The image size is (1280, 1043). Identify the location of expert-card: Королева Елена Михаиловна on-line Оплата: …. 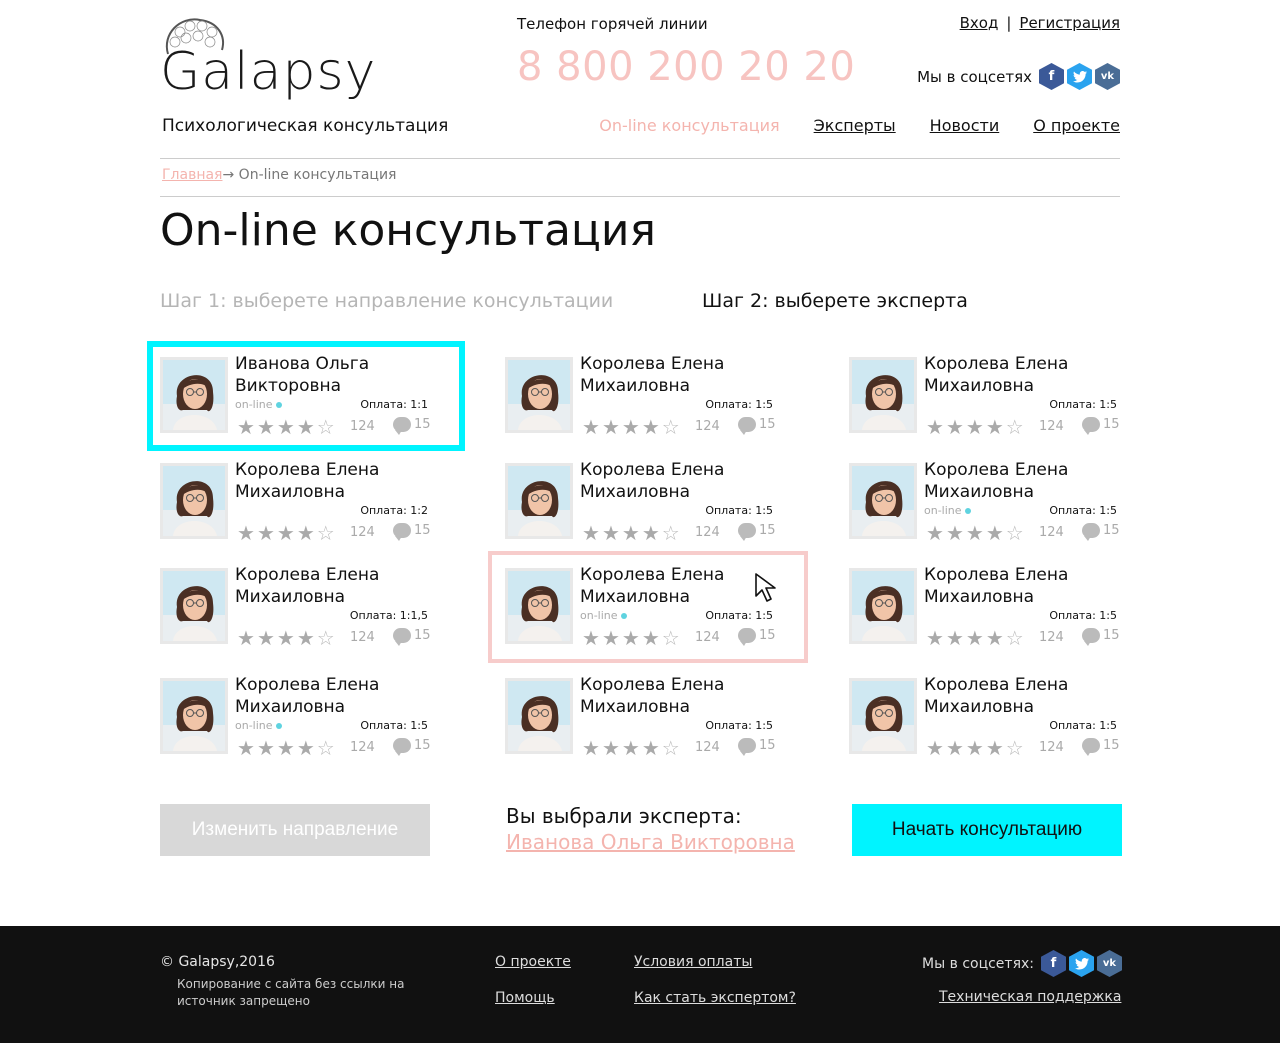
(310, 721).